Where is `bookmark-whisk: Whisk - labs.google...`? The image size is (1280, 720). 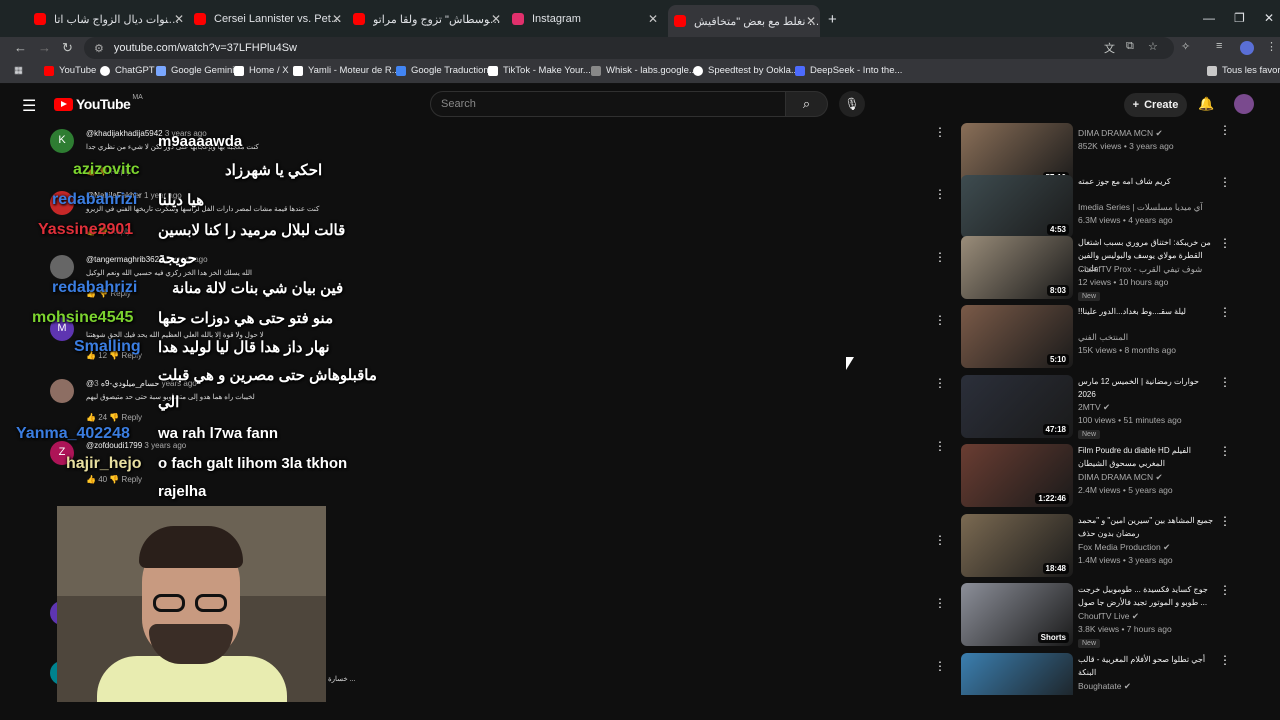 bookmark-whisk: Whisk - labs.google... is located at coordinates (644, 70).